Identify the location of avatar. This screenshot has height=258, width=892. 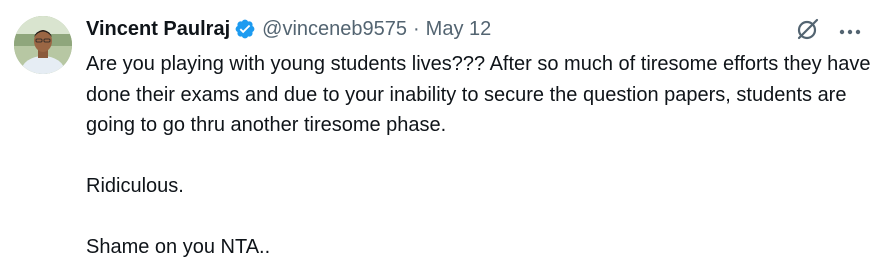
(43, 45).